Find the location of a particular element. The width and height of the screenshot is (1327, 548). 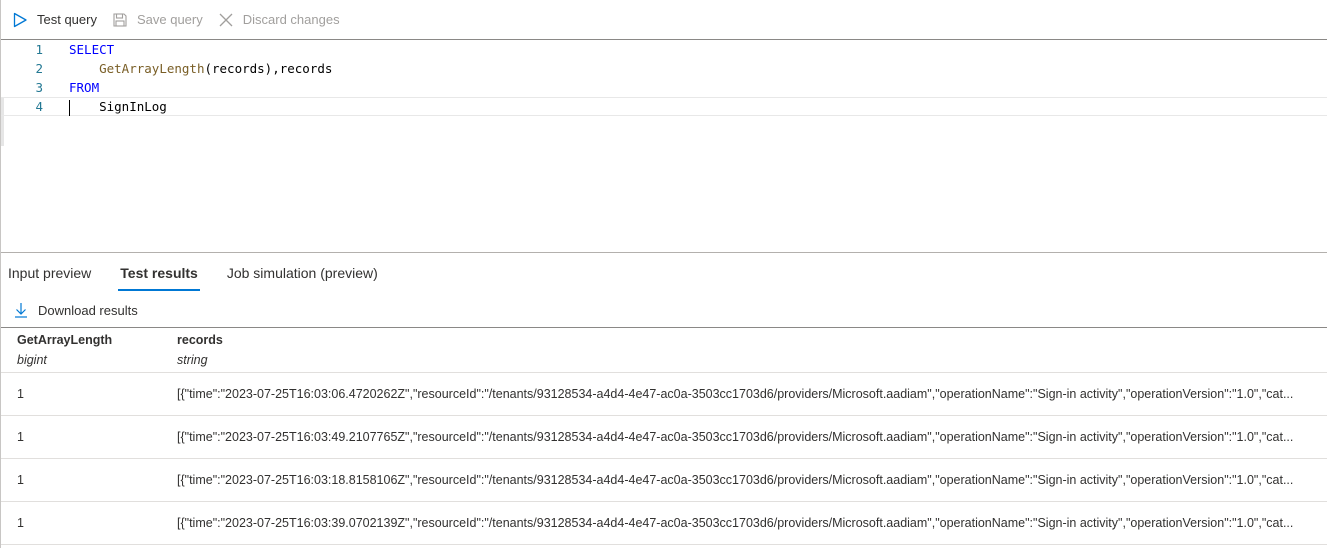

column-type-records: string is located at coordinates (192, 360).